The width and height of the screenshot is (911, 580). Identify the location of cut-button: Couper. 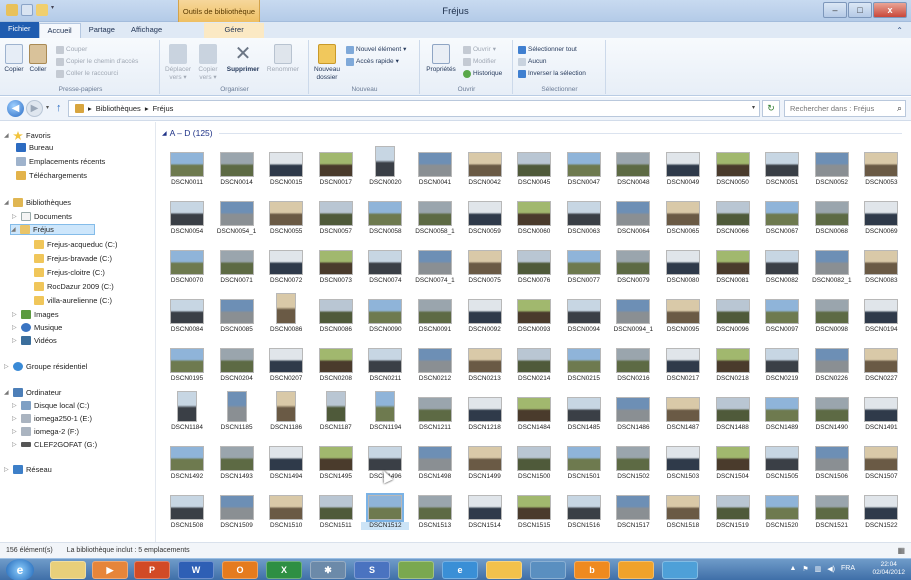
(71, 50).